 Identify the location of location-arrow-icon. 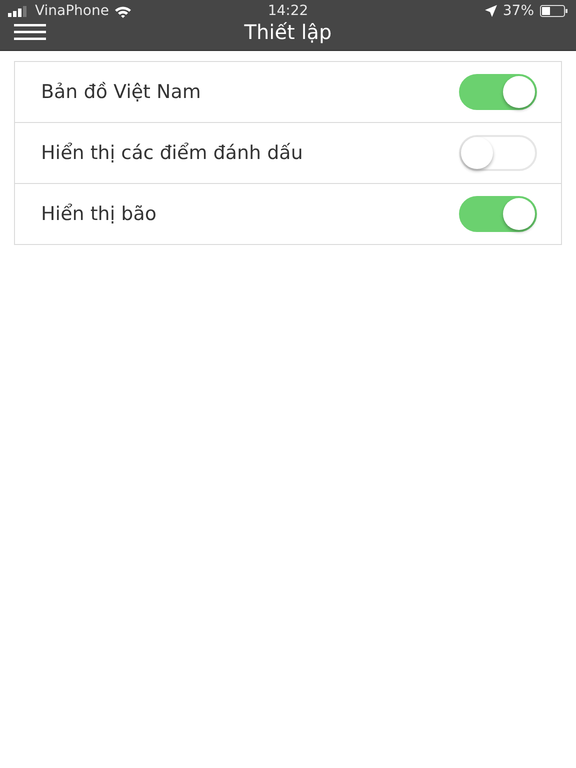
(490, 11).